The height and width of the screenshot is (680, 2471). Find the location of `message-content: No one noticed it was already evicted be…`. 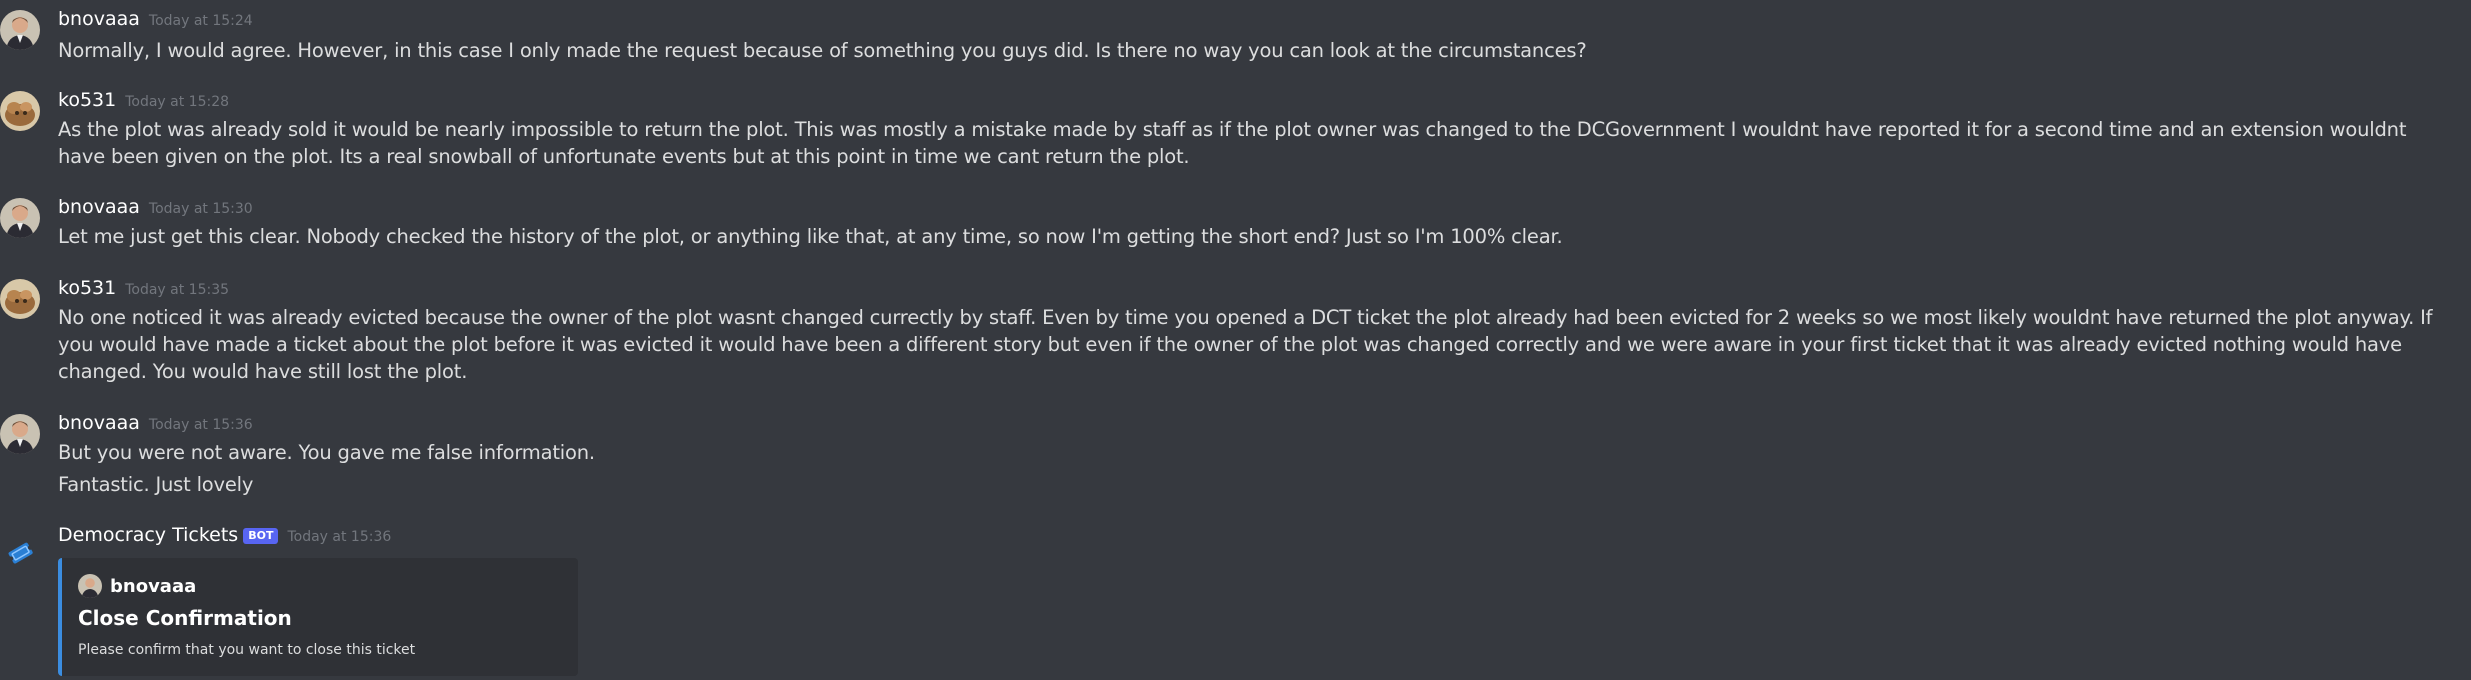

message-content: No one noticed it was already evicted be… is located at coordinates (1245, 344).